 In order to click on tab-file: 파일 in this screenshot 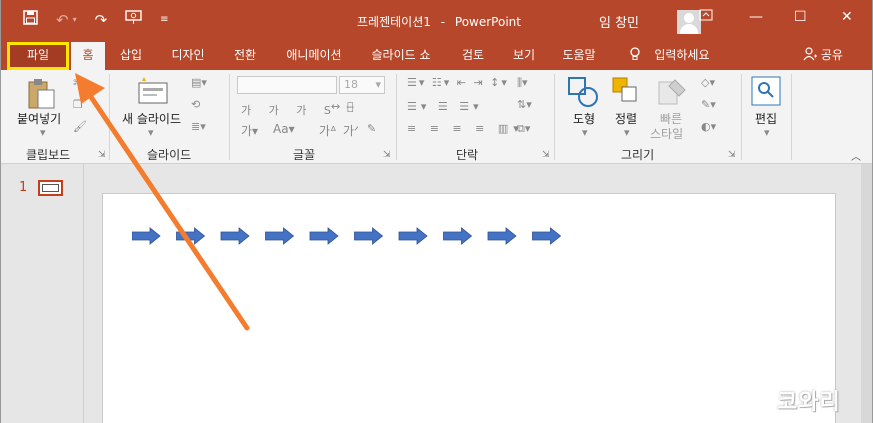, I will do `click(38, 56)`.